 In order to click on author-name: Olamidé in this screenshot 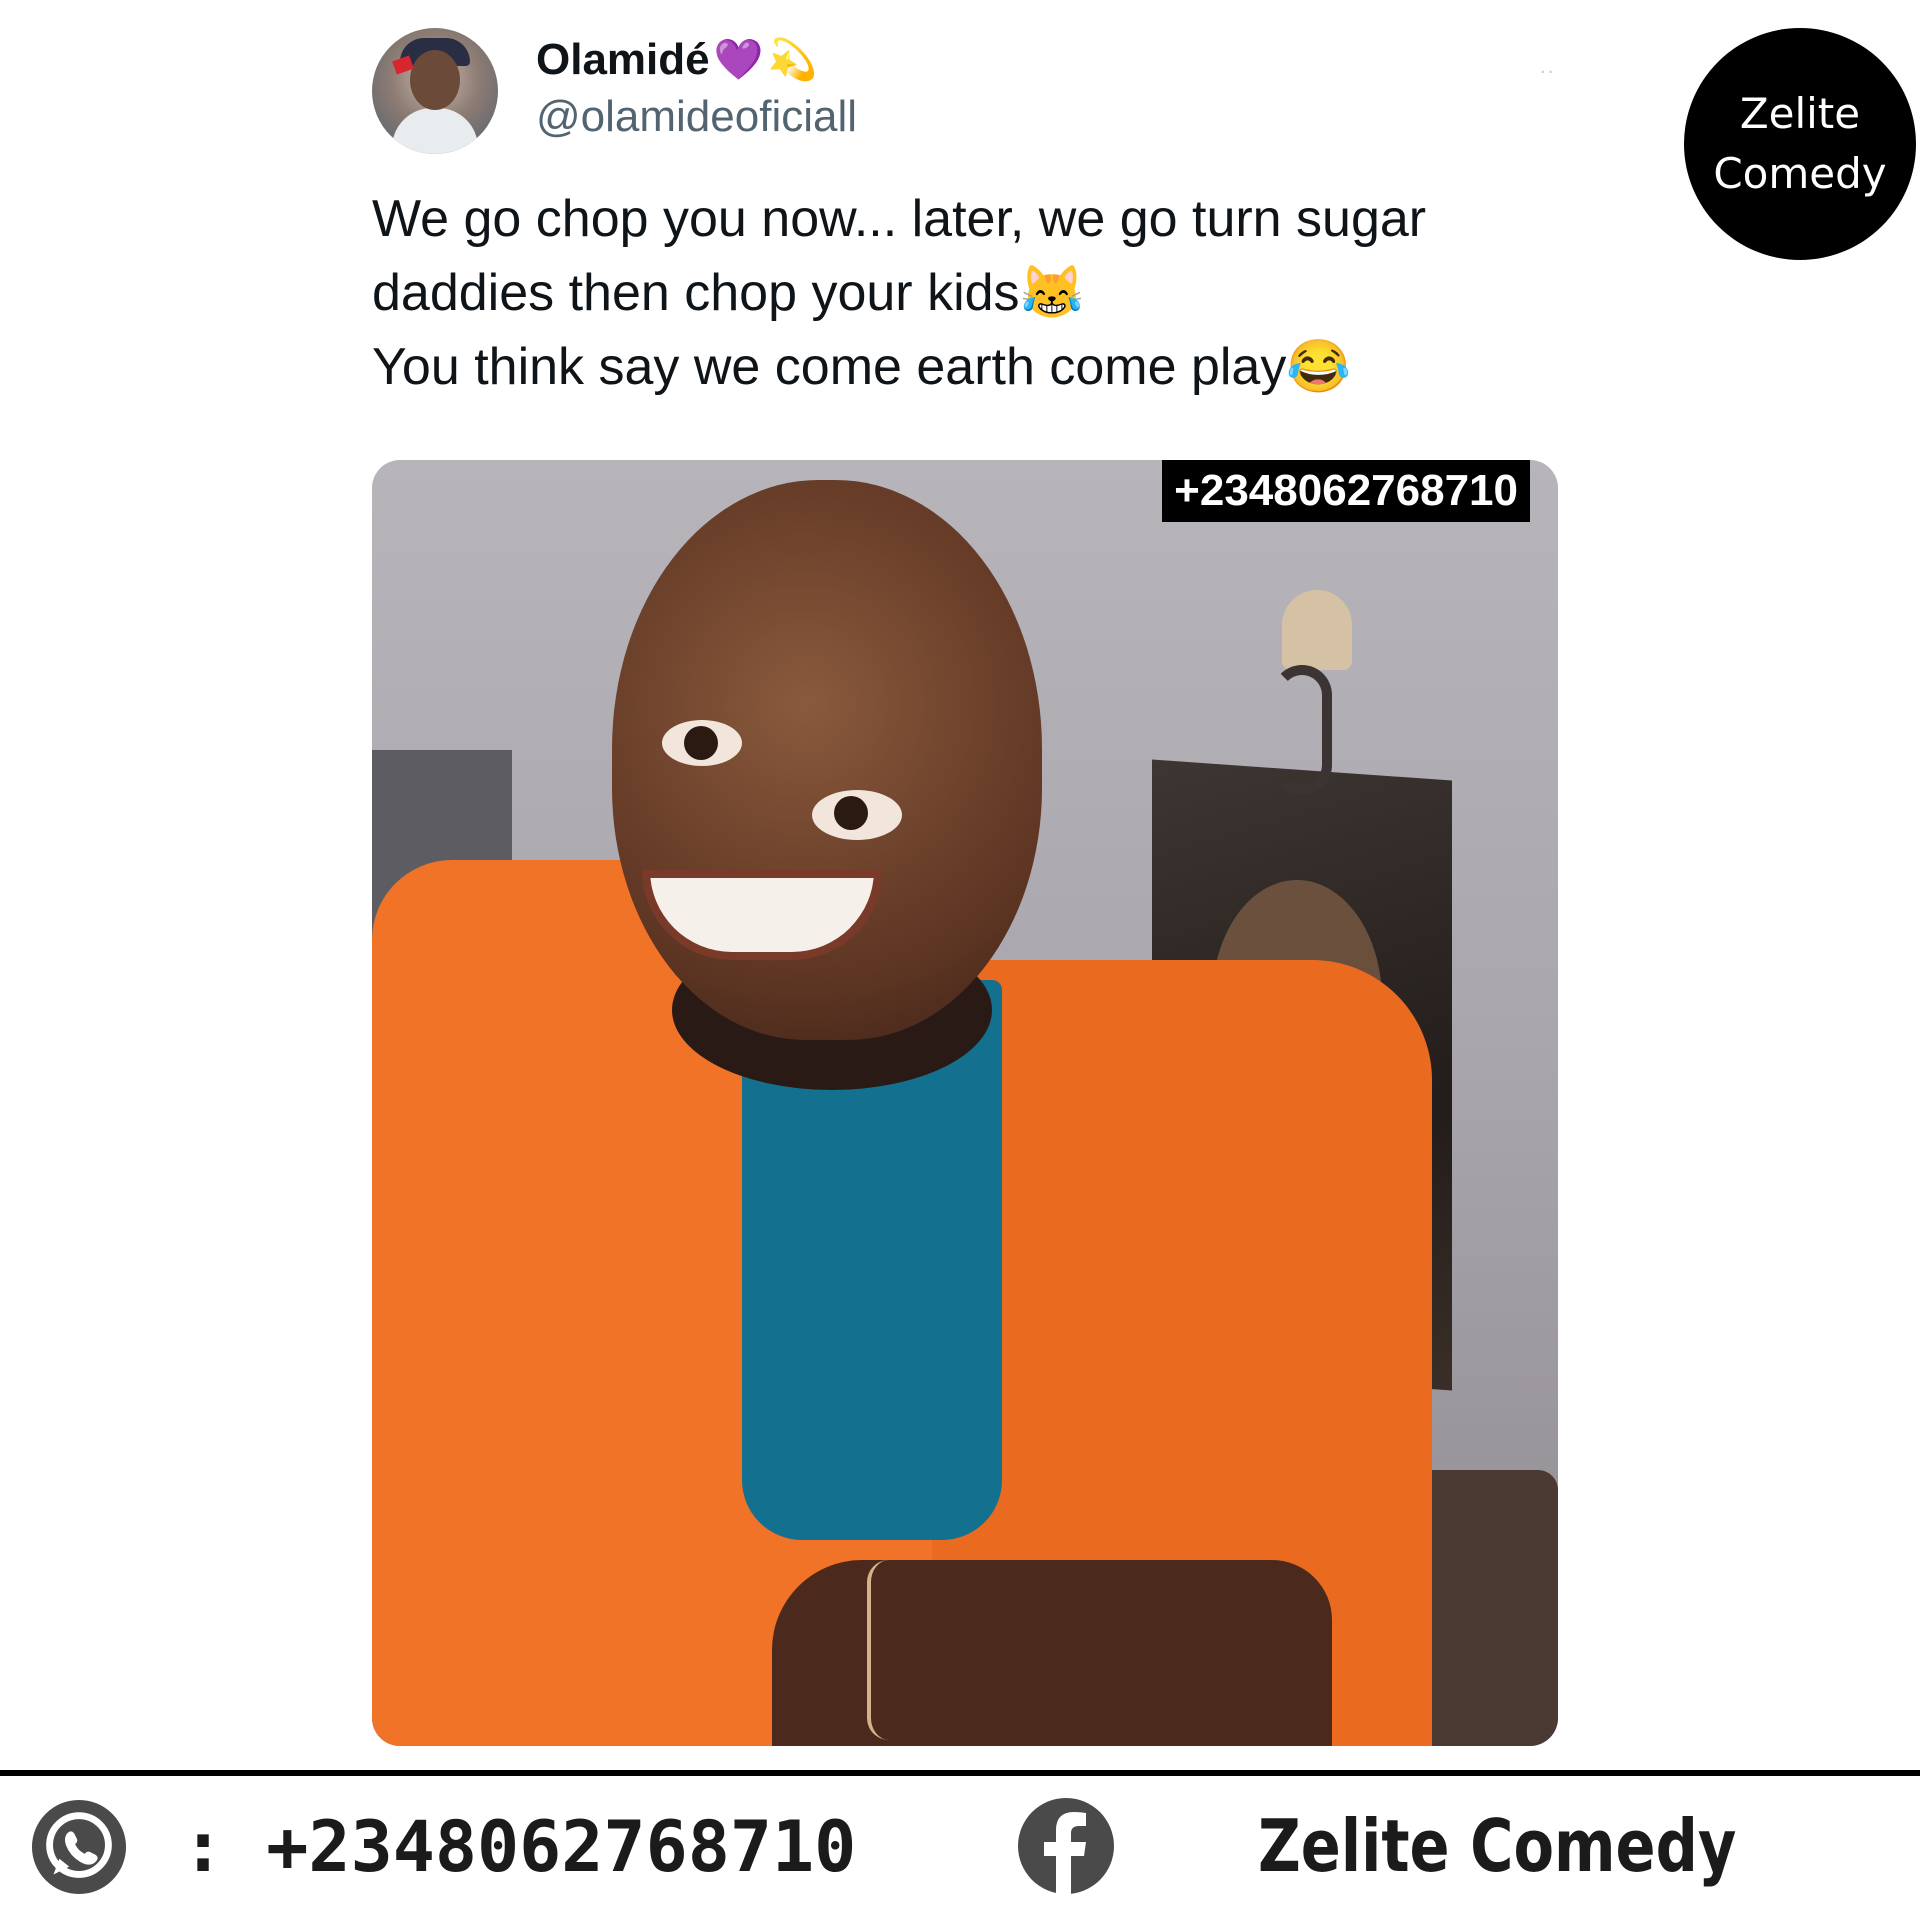, I will do `click(623, 60)`.